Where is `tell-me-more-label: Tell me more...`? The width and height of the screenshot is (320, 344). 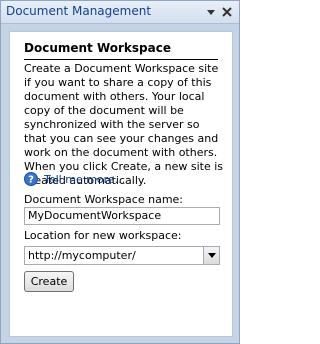 tell-me-more-label: Tell me more... is located at coordinates (84, 179).